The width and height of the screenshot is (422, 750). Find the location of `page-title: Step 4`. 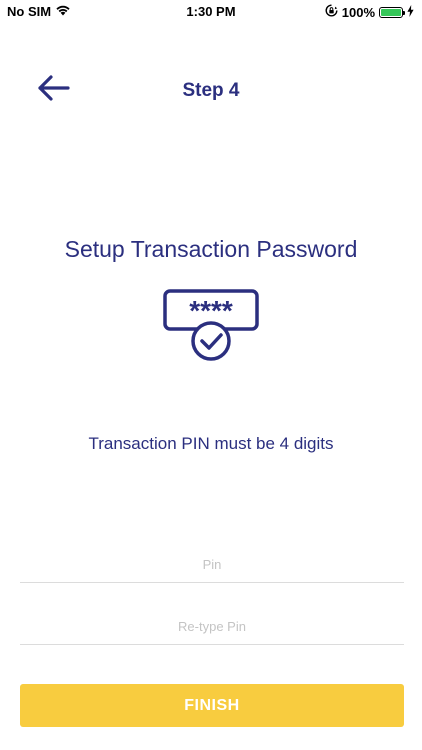

page-title: Step 4 is located at coordinates (211, 90).